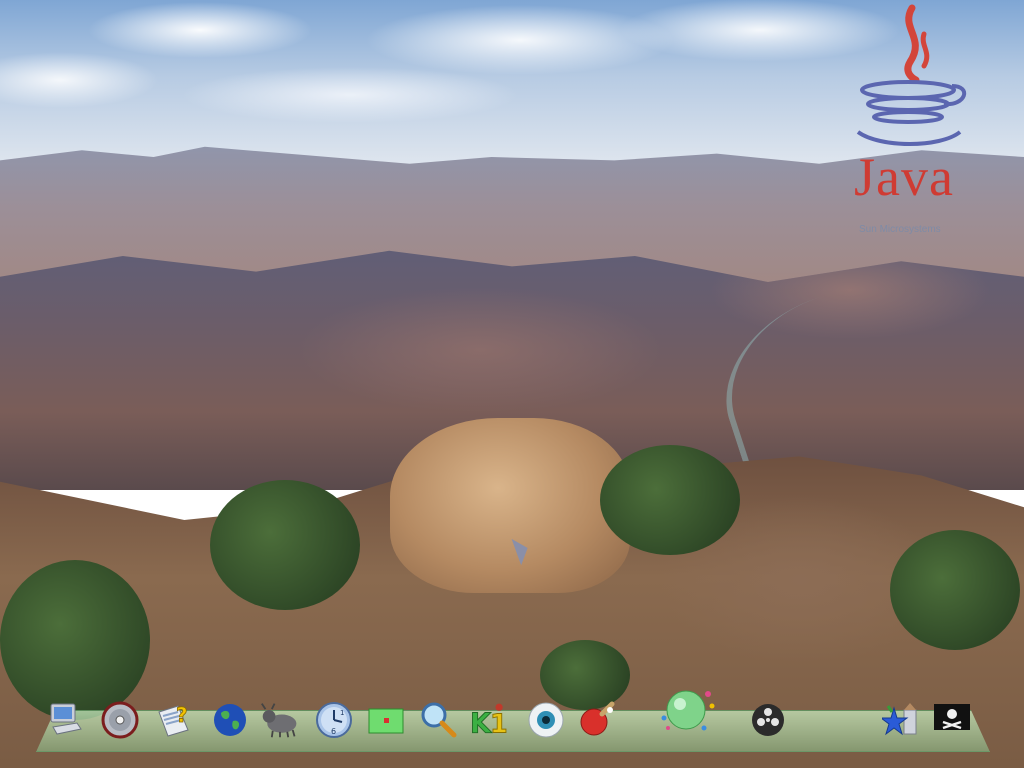 This screenshot has width=1024, height=768. Describe the element at coordinates (598, 720) in the screenshot. I see `ping-pong-paddle-icon` at that location.